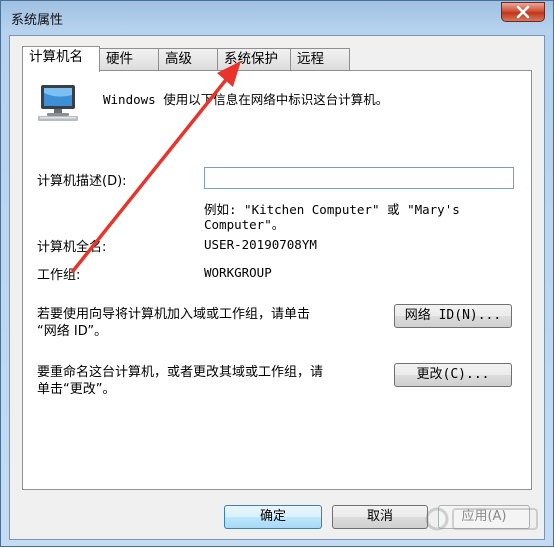 The image size is (554, 548). What do you see at coordinates (277, 18) in the screenshot?
I see `title-bar: 系统属性` at bounding box center [277, 18].